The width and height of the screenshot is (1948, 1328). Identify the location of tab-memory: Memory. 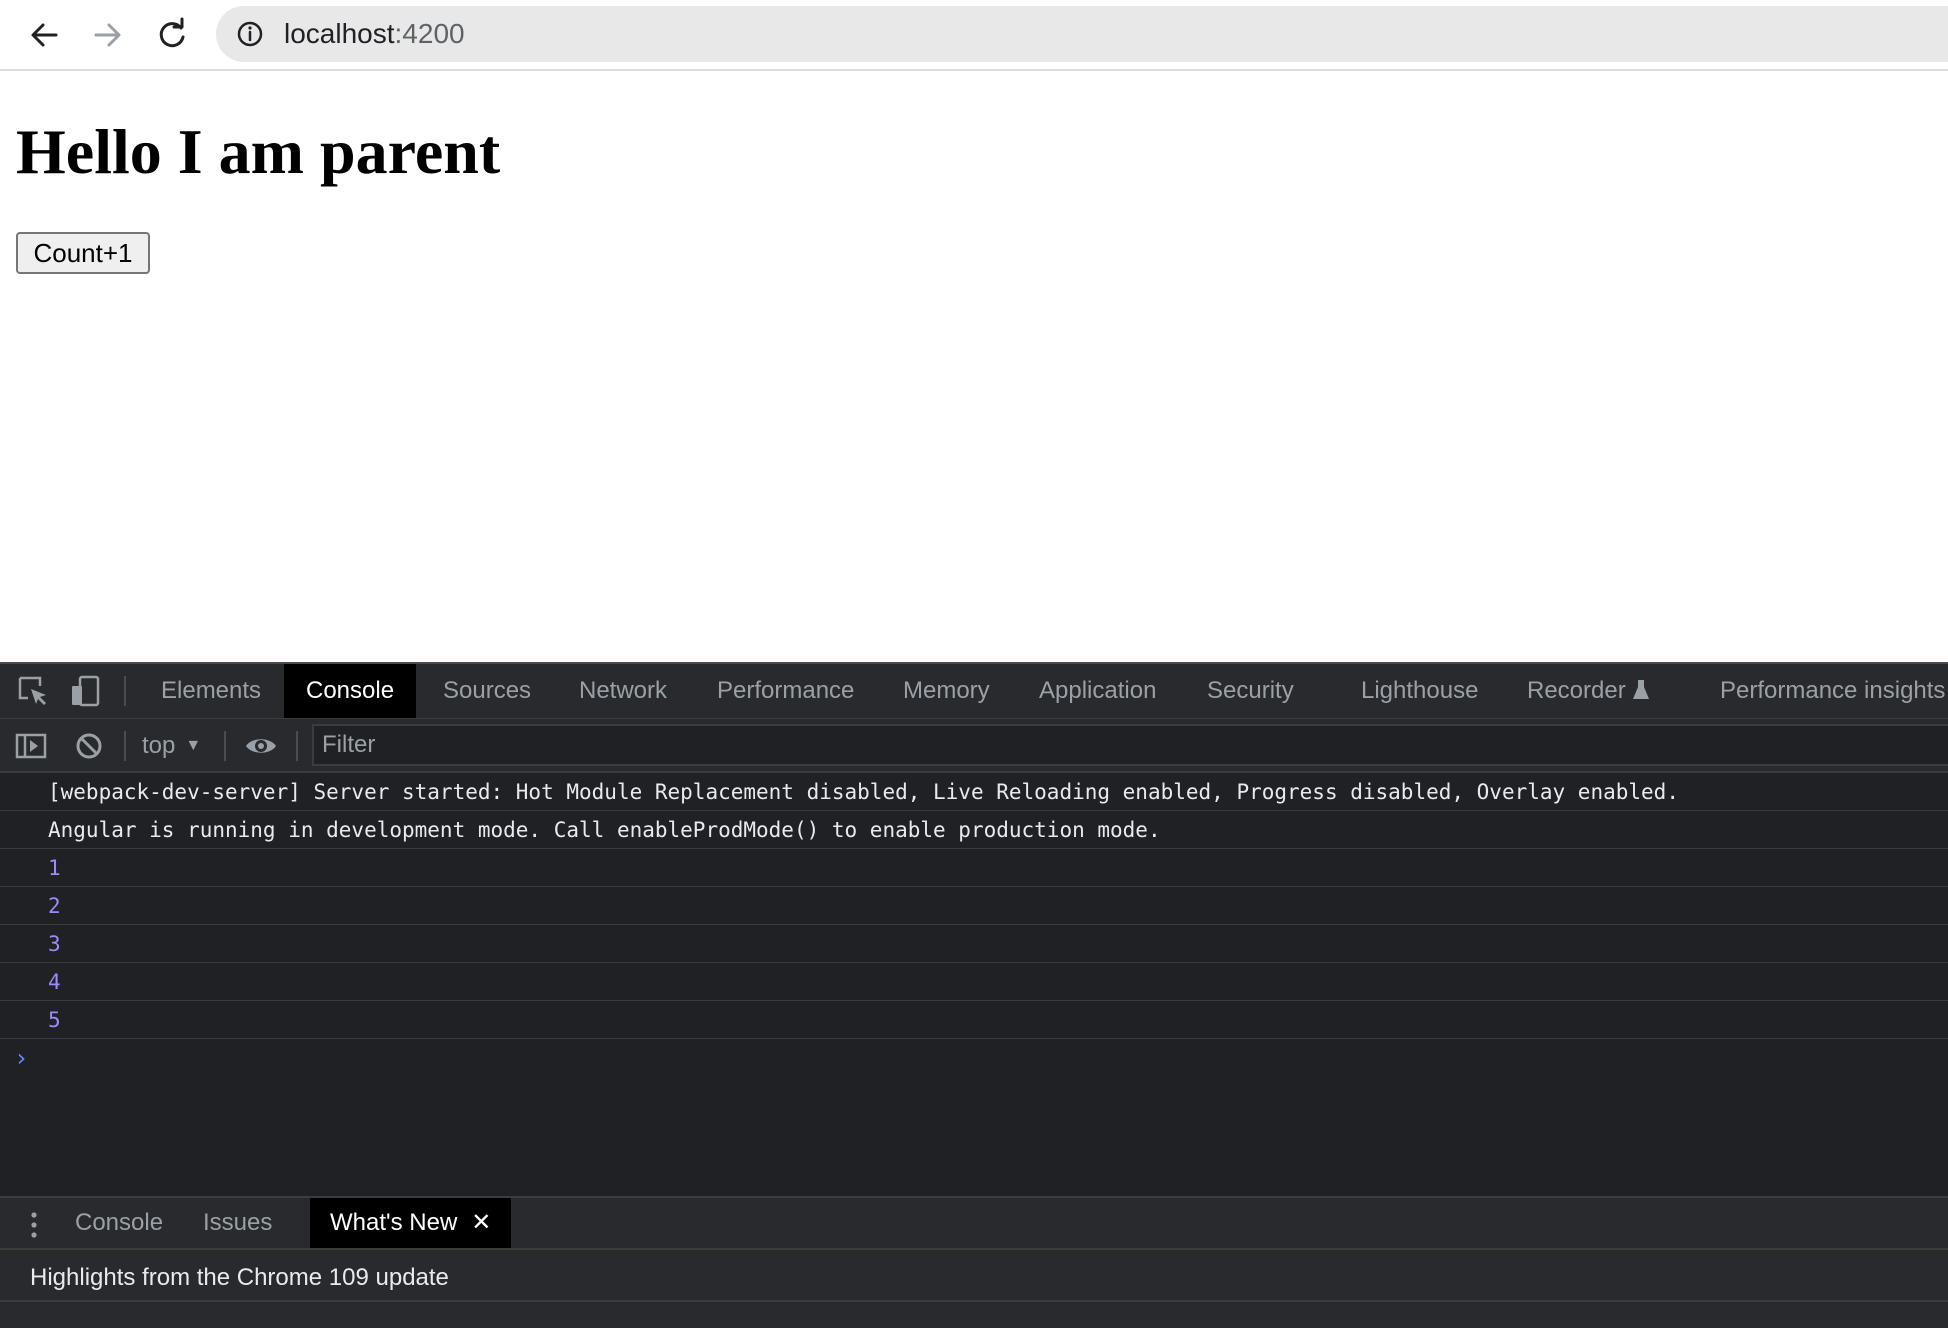
(946, 691).